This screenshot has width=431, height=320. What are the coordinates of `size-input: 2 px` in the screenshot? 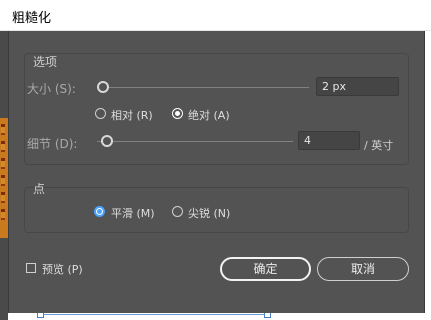 It's located at (357, 86).